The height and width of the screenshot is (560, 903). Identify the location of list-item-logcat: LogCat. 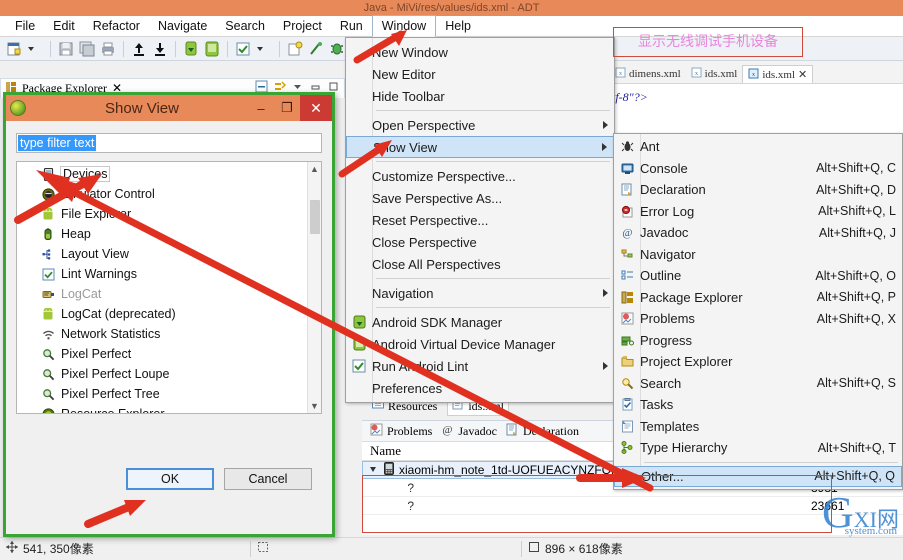
(162, 294).